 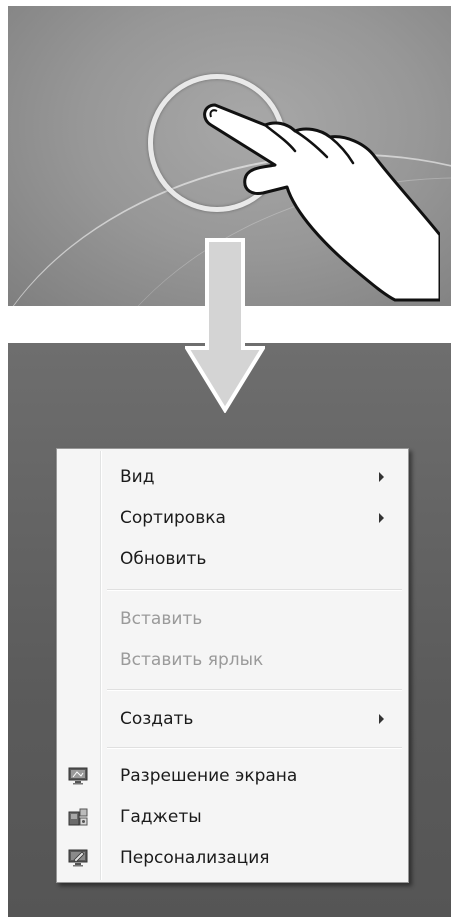 I want to click on menu-item-label: Создать, so click(x=157, y=719).